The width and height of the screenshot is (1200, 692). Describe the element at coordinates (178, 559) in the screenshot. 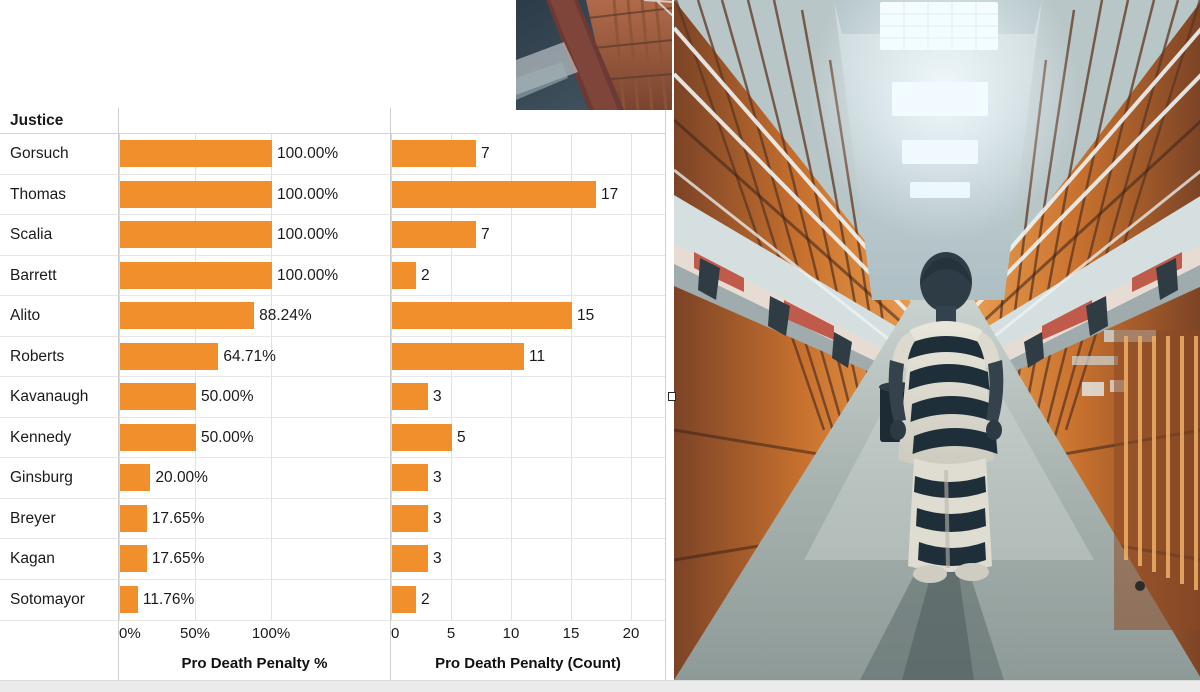

I see `bar-value-label: 17.65%` at that location.